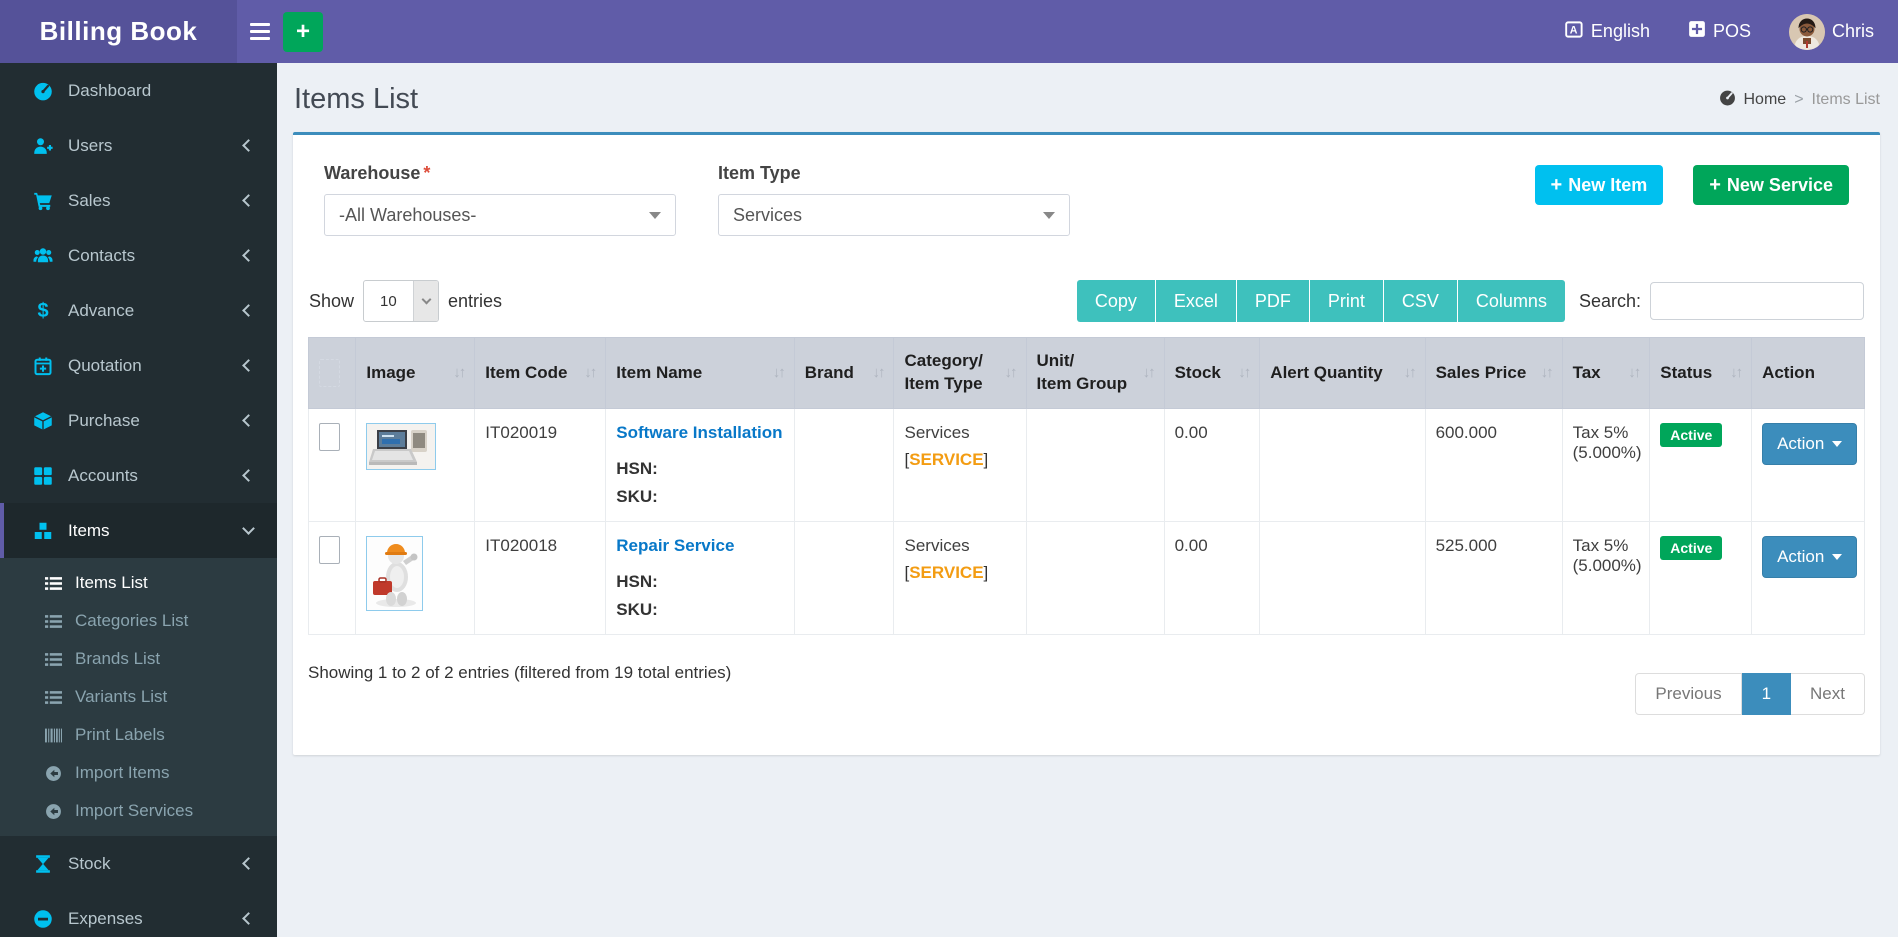 This screenshot has width=1898, height=937. What do you see at coordinates (1116, 301) in the screenshot?
I see `copy-button: Copy` at bounding box center [1116, 301].